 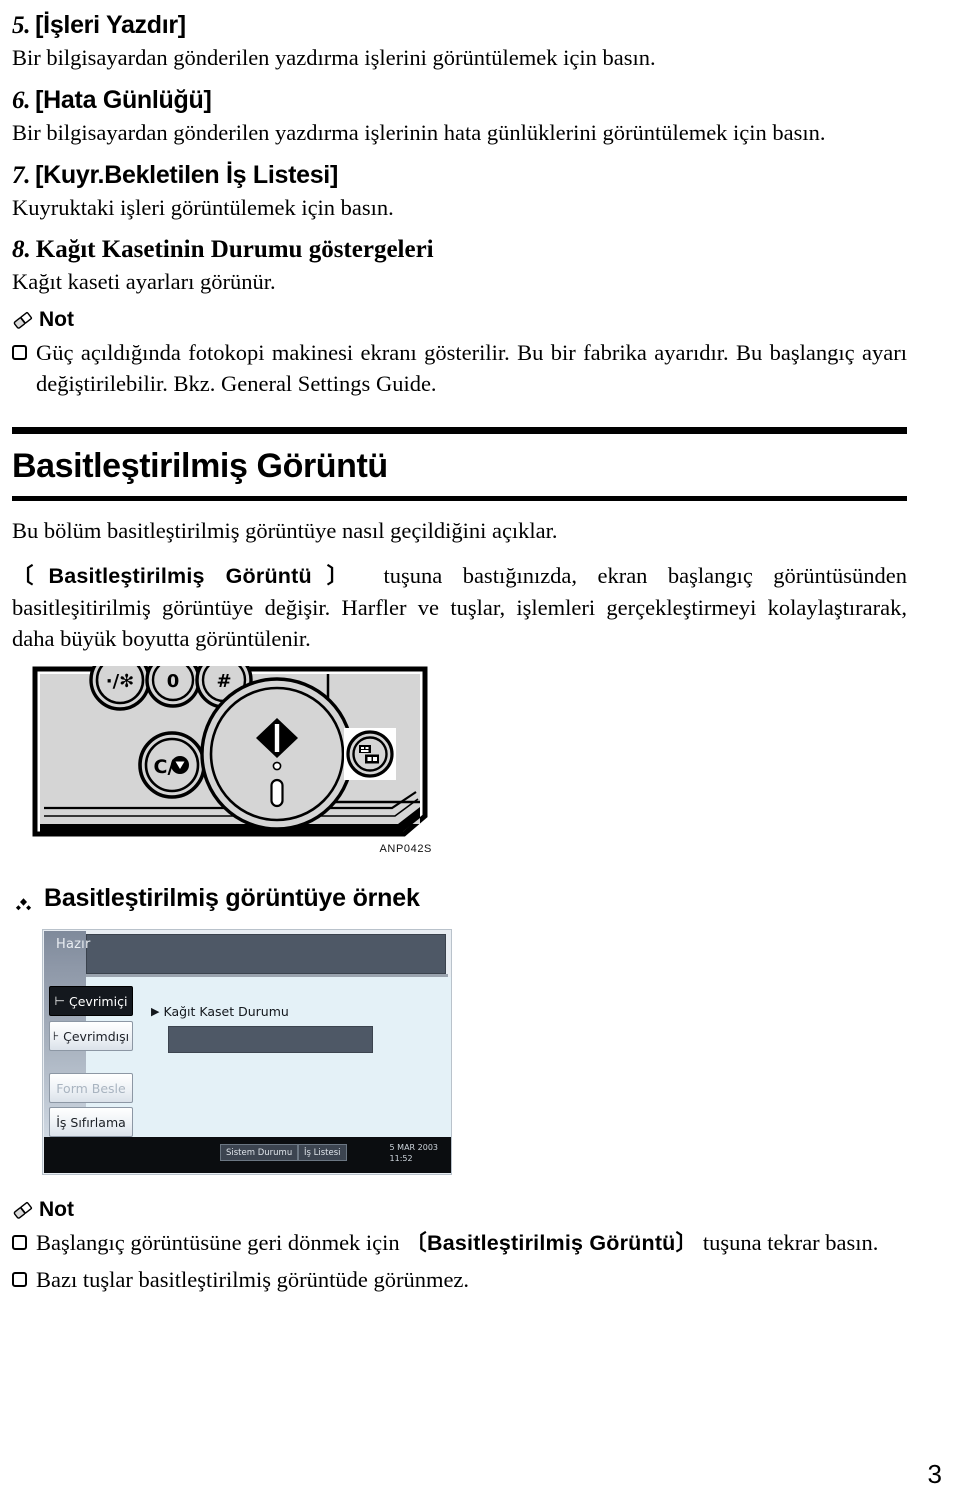 What do you see at coordinates (259, 1152) in the screenshot?
I see `lcd-footer-button-system-status: Sistem Durumu` at bounding box center [259, 1152].